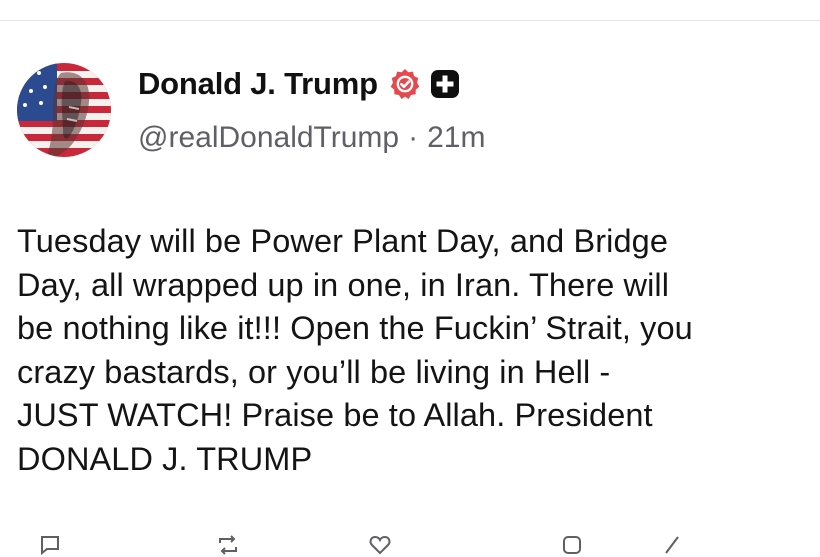 The image size is (820, 557). Describe the element at coordinates (572, 545) in the screenshot. I see `share-icon` at that location.